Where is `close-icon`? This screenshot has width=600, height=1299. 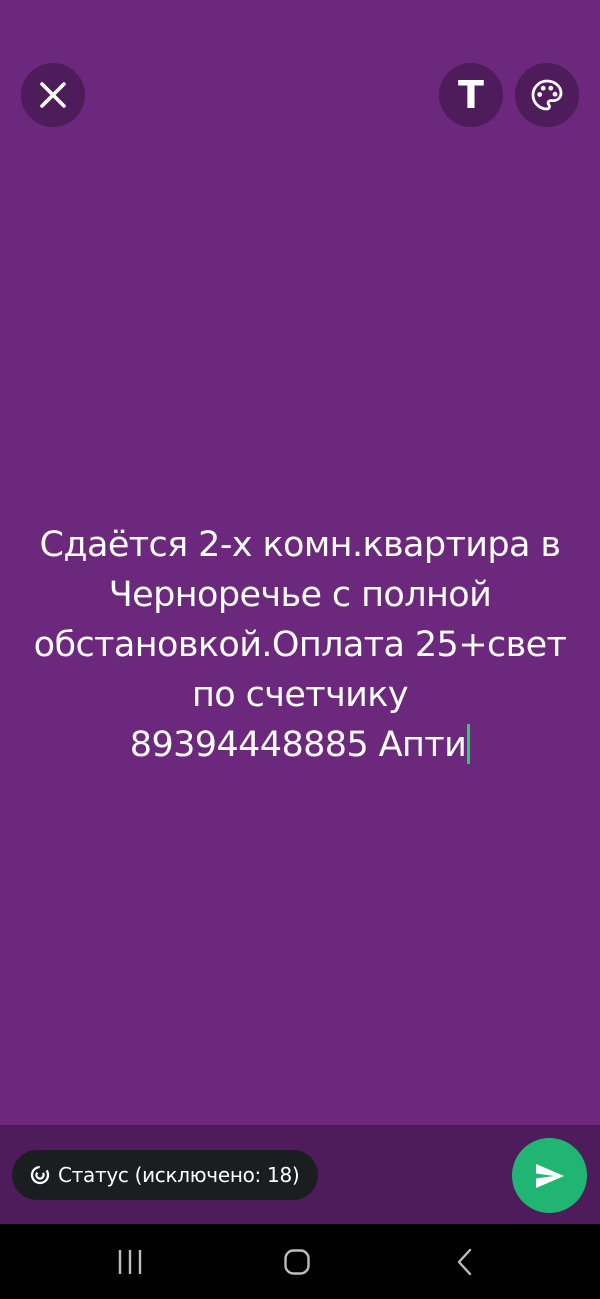 close-icon is located at coordinates (53, 95).